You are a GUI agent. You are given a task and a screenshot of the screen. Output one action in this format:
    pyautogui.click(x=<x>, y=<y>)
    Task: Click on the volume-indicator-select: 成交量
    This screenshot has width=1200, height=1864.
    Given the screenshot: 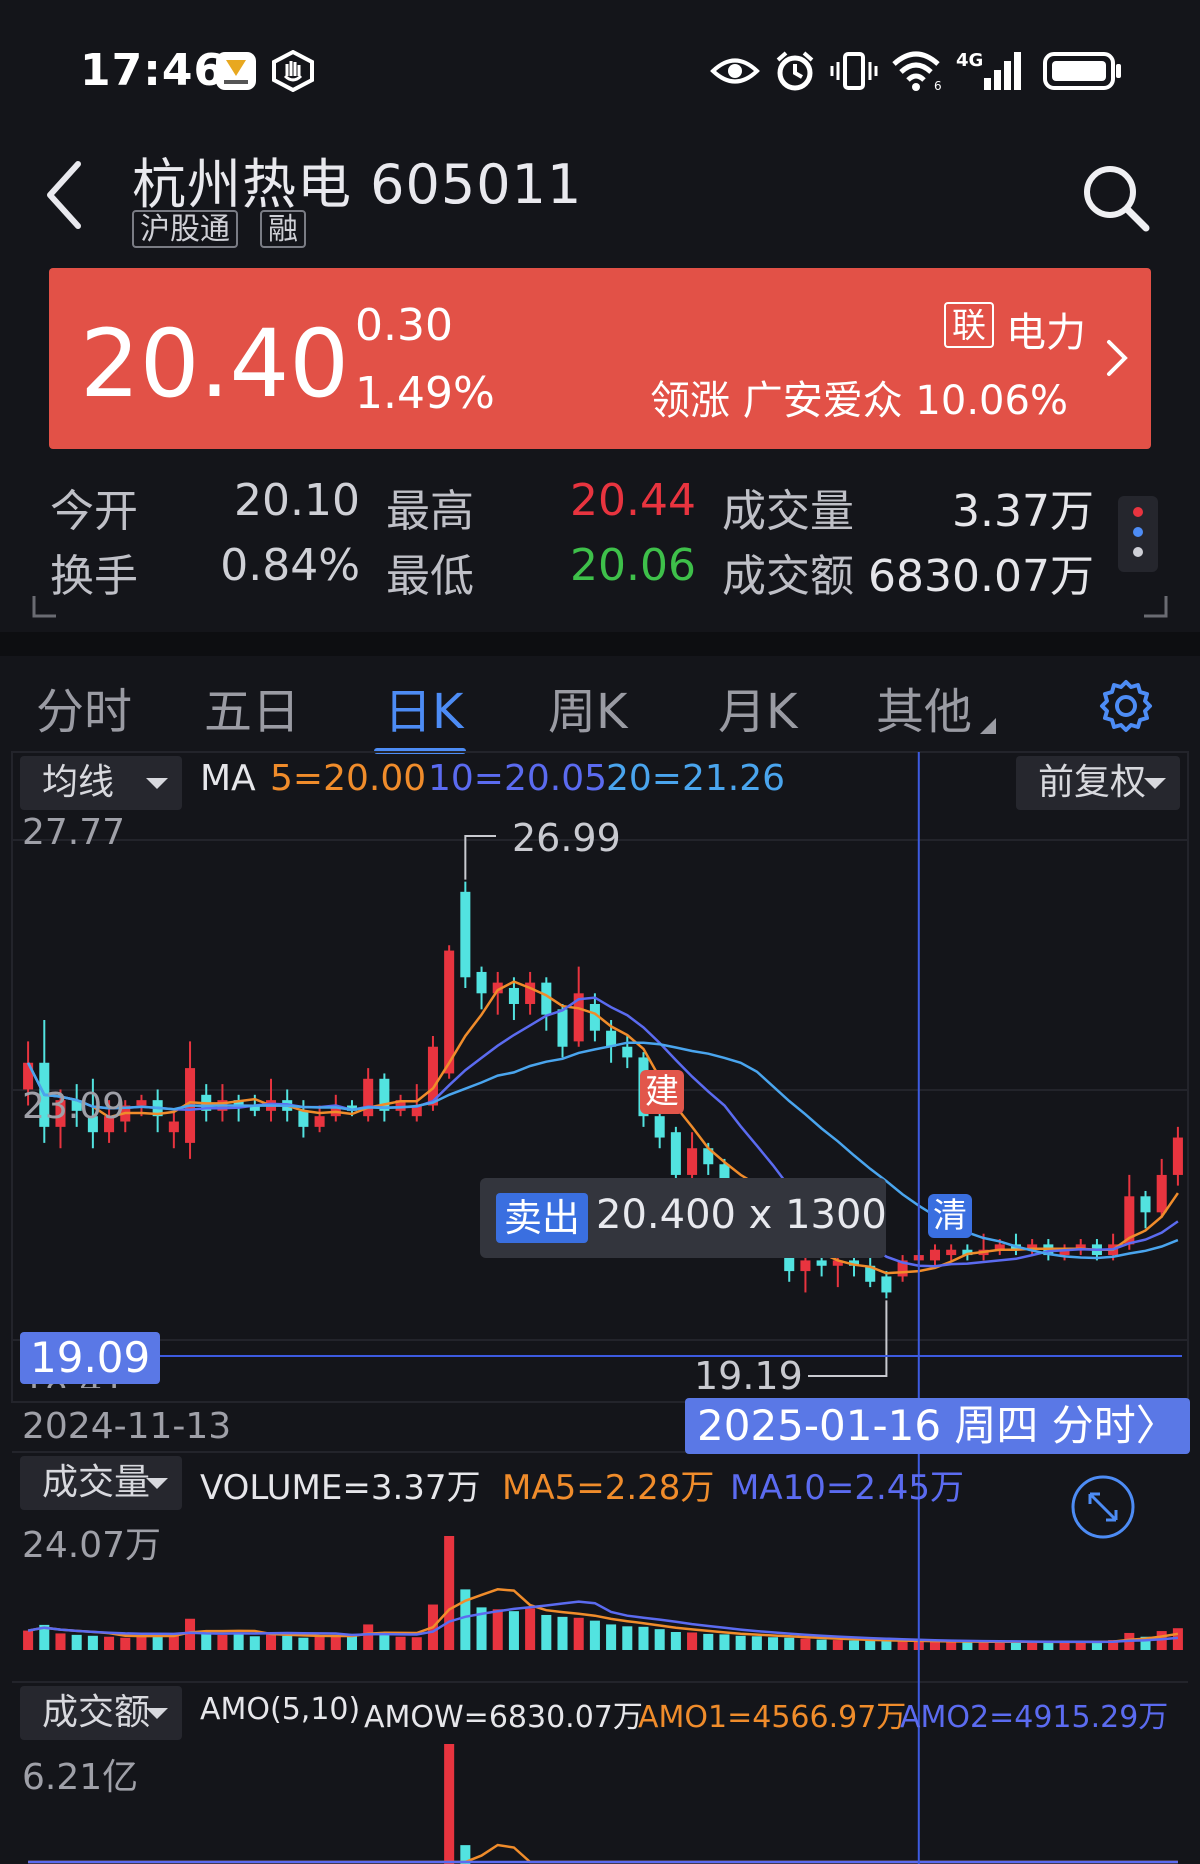 What is the action you would take?
    pyautogui.click(x=101, y=1483)
    